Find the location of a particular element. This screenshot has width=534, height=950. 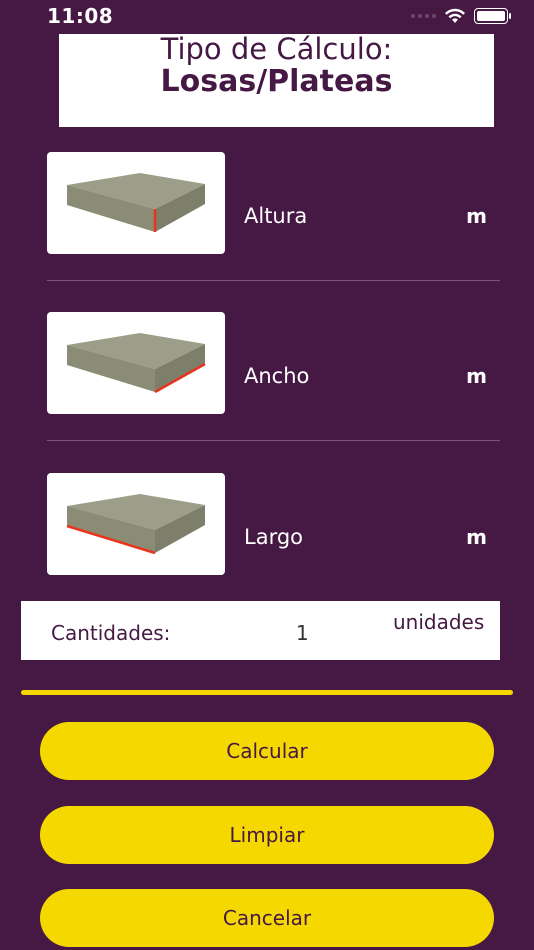

quantity-card: Cantidades: 1 unidades is located at coordinates (260, 630).